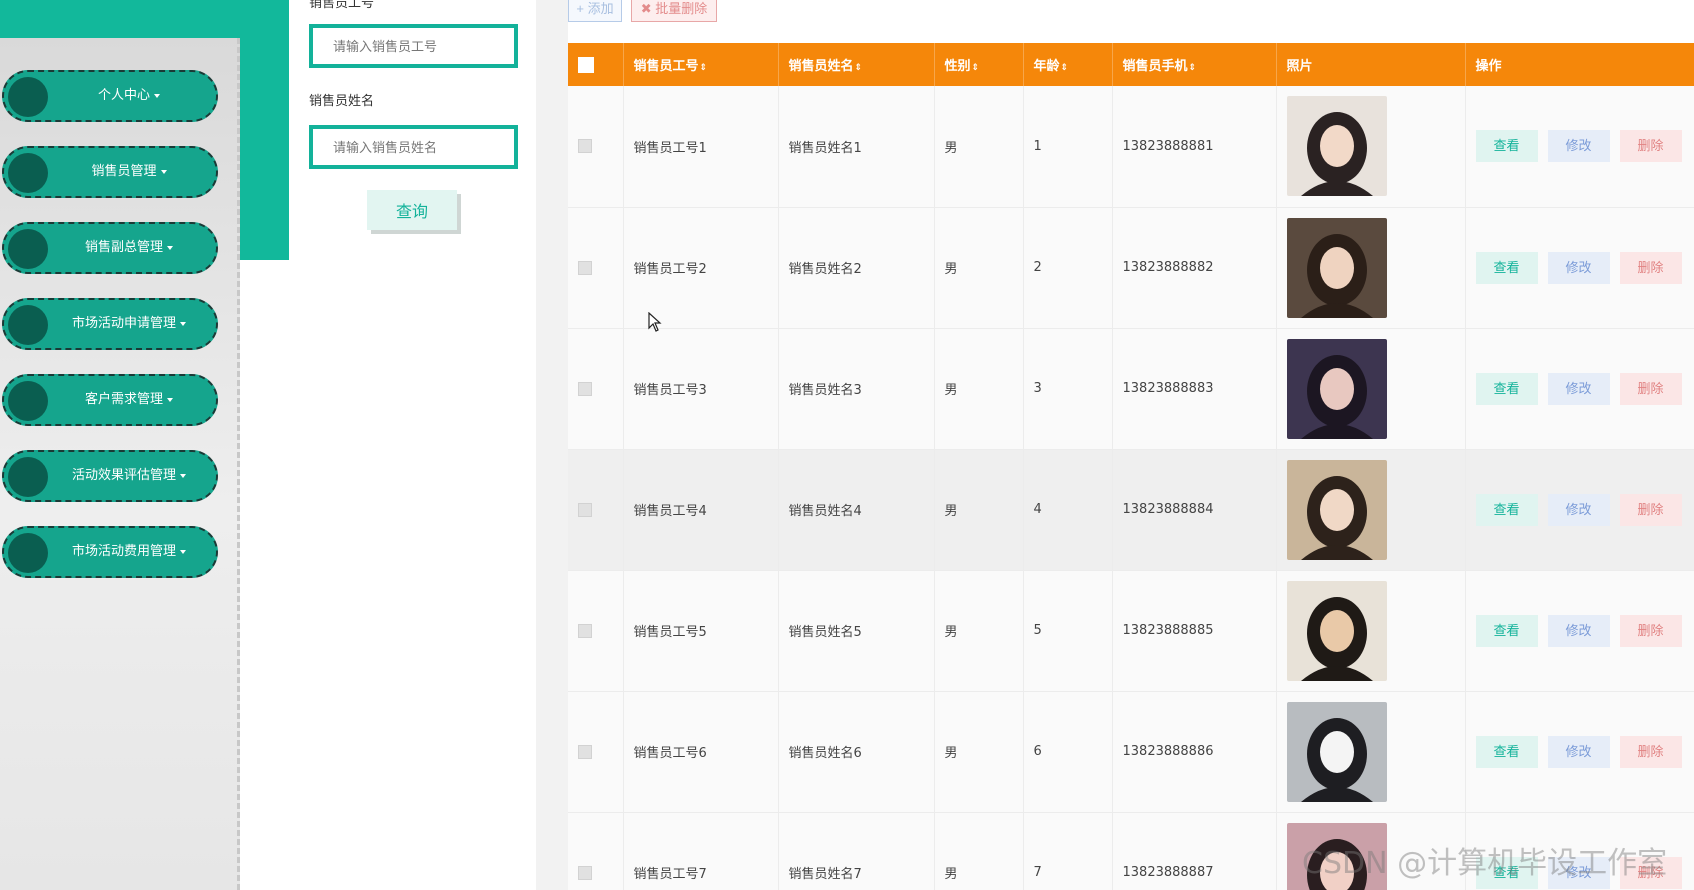 Image resolution: width=1694 pixels, height=890 pixels. I want to click on cell-age: 4, so click(1068, 509).